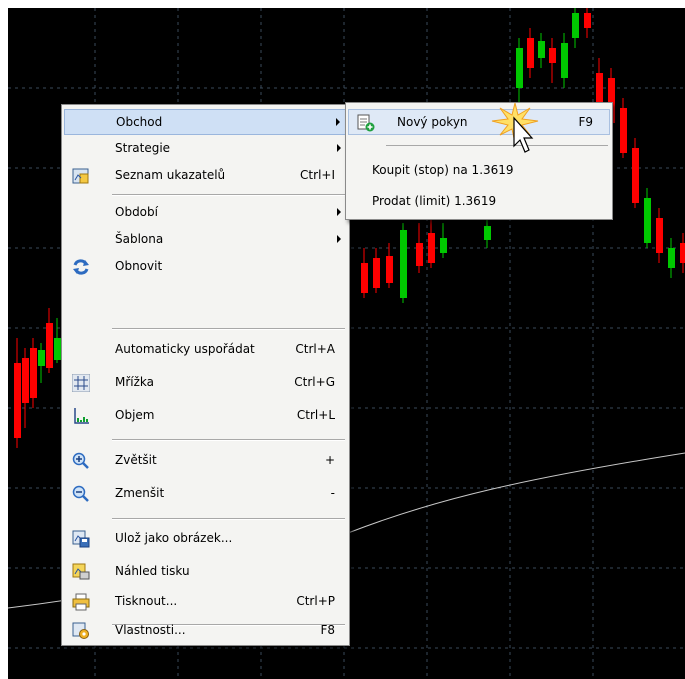 The height and width of the screenshot is (679, 685). Describe the element at coordinates (315, 601) in the screenshot. I see `menu-item-shortcut: Ctrl+P` at that location.